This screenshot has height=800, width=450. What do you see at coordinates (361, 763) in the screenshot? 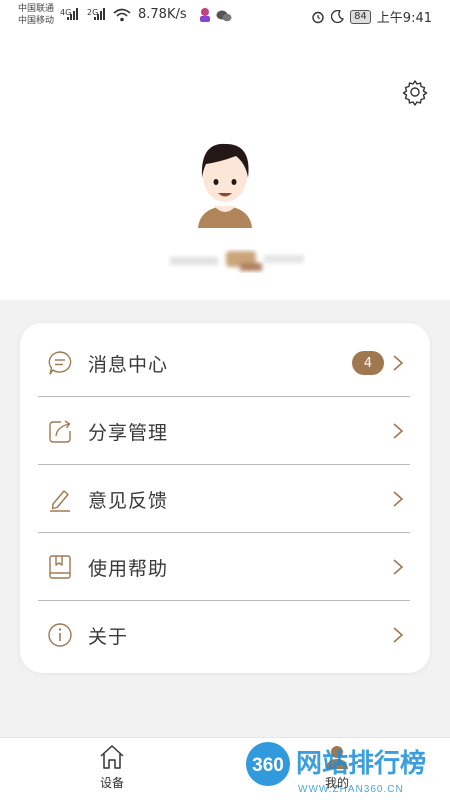
I see `watermark-title: 网站排行榜` at bounding box center [361, 763].